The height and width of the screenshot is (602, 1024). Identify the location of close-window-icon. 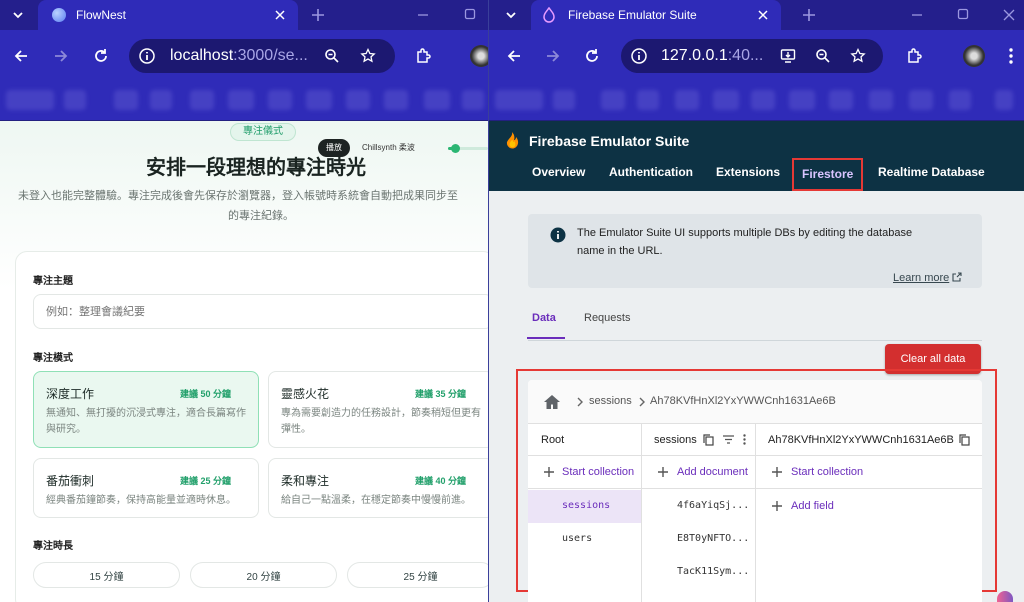
(1009, 15).